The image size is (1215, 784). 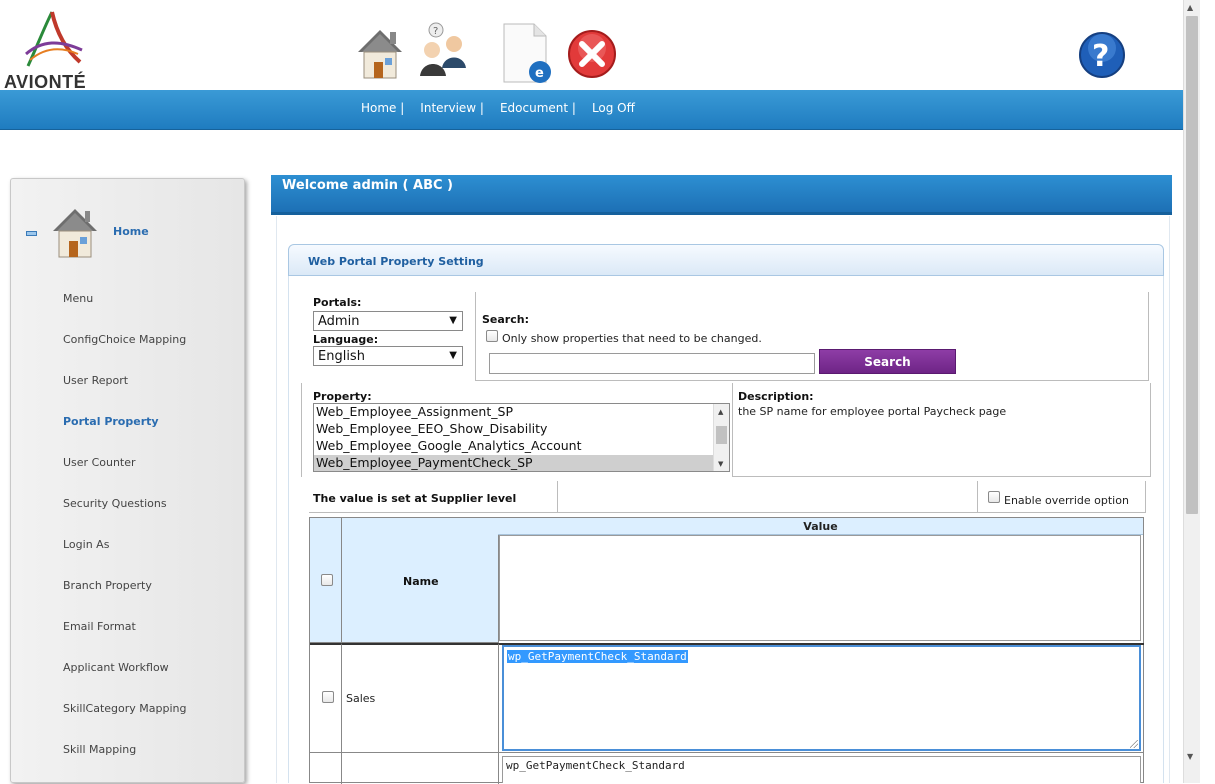 What do you see at coordinates (382, 108) in the screenshot?
I see `nav-home-link: Home |` at bounding box center [382, 108].